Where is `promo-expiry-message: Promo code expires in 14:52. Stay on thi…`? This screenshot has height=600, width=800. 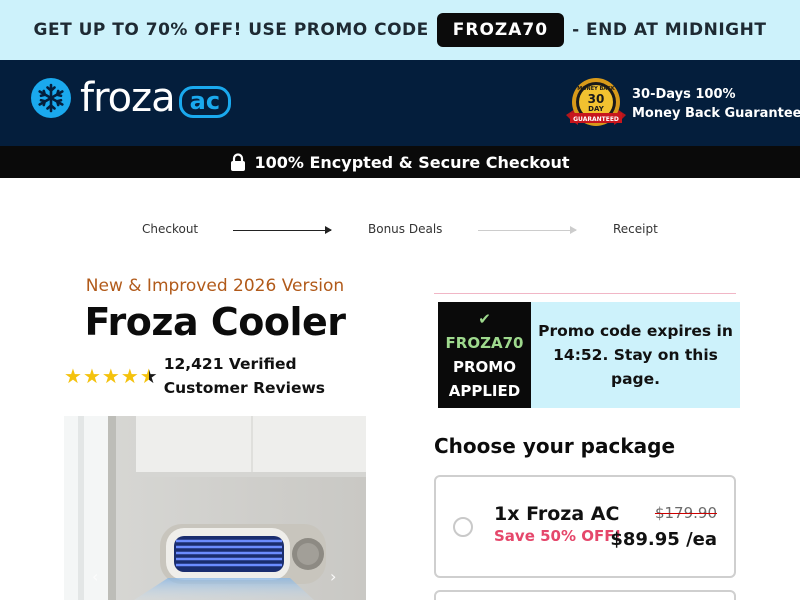 promo-expiry-message: Promo code expires in 14:52. Stay on thi… is located at coordinates (635, 355).